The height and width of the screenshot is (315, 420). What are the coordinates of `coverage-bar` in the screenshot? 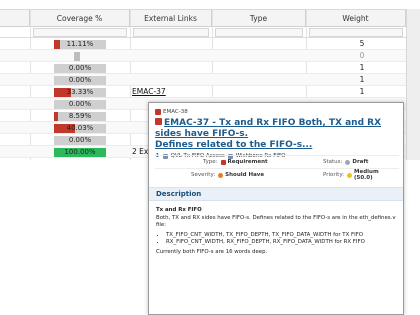 It's located at (77, 56).